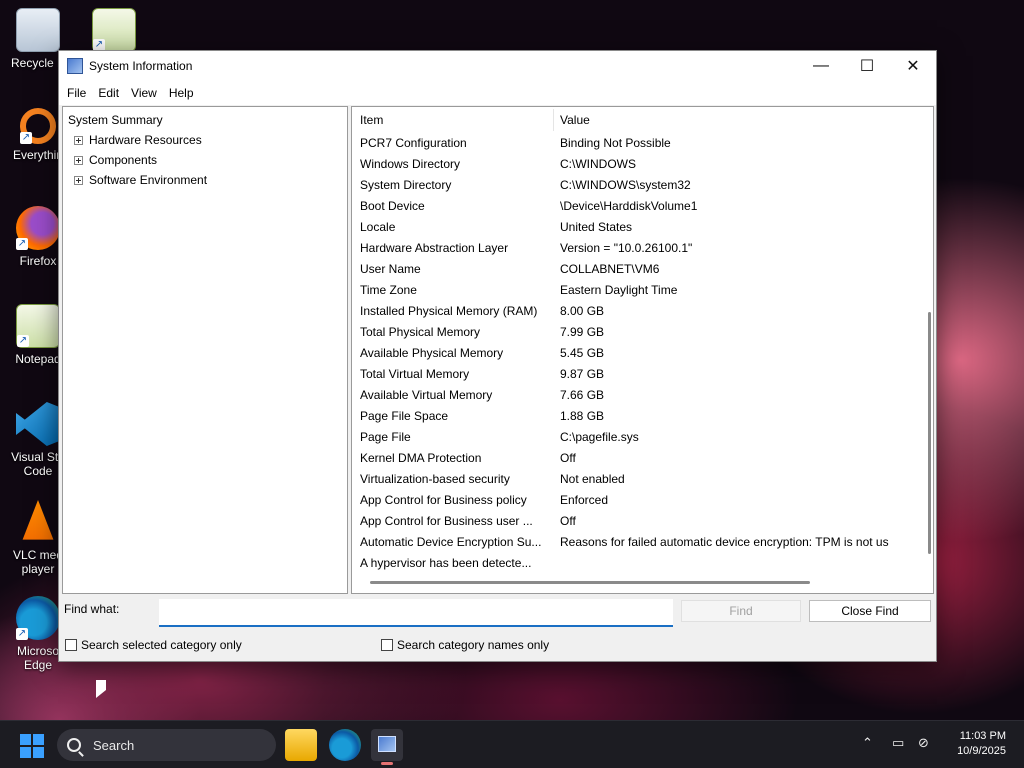 This screenshot has width=1024, height=768. Describe the element at coordinates (610, 269) in the screenshot. I see `row-value-cell: COLLABNET\VM6` at that location.